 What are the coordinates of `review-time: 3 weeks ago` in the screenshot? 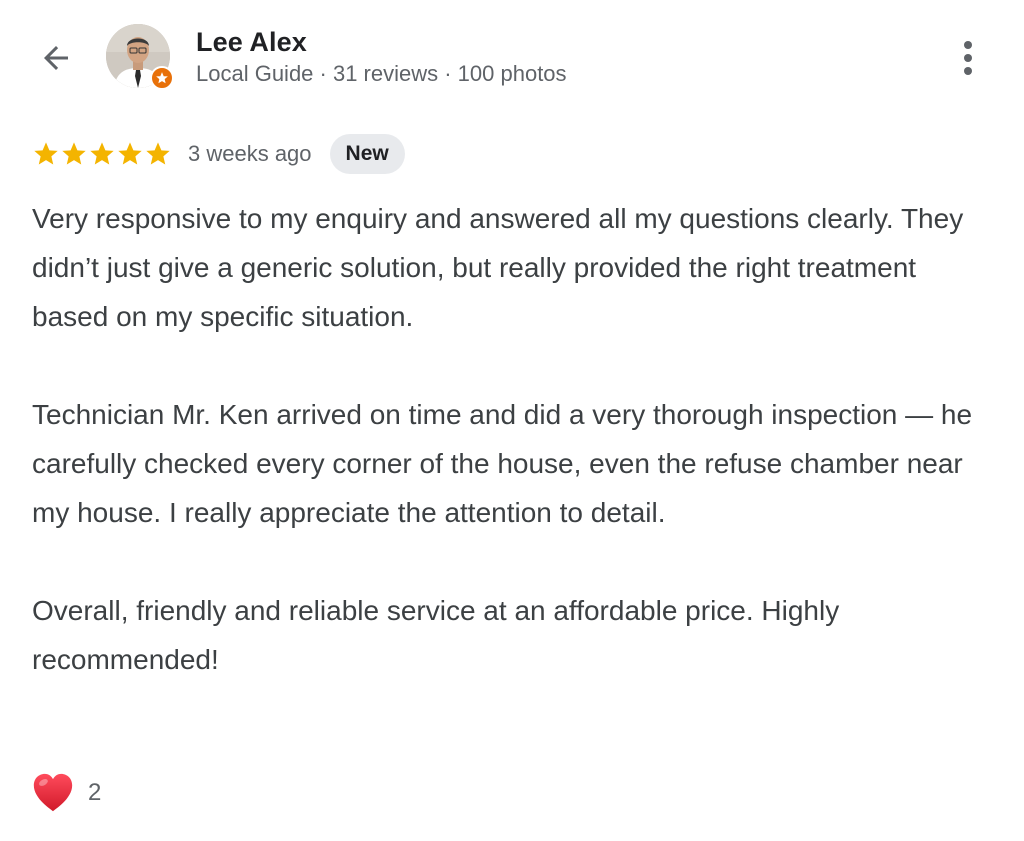 It's located at (250, 153).